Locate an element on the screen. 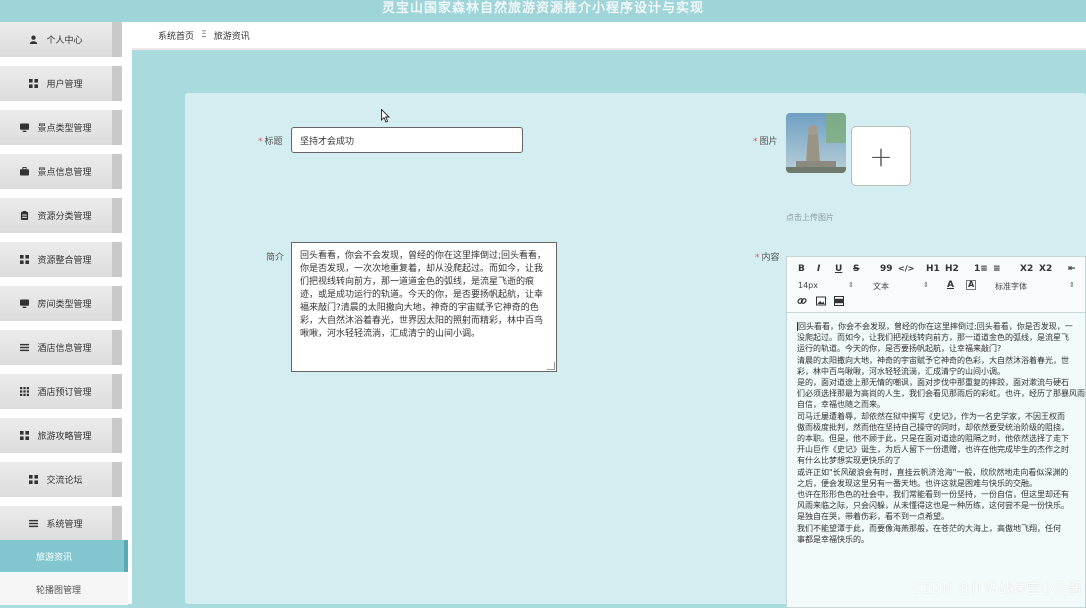  editor-line: 或许正如"长风破浪会有时，直挂云帆济沧海"一般，欣欣然地走向看似深渊的 is located at coordinates (933, 472).